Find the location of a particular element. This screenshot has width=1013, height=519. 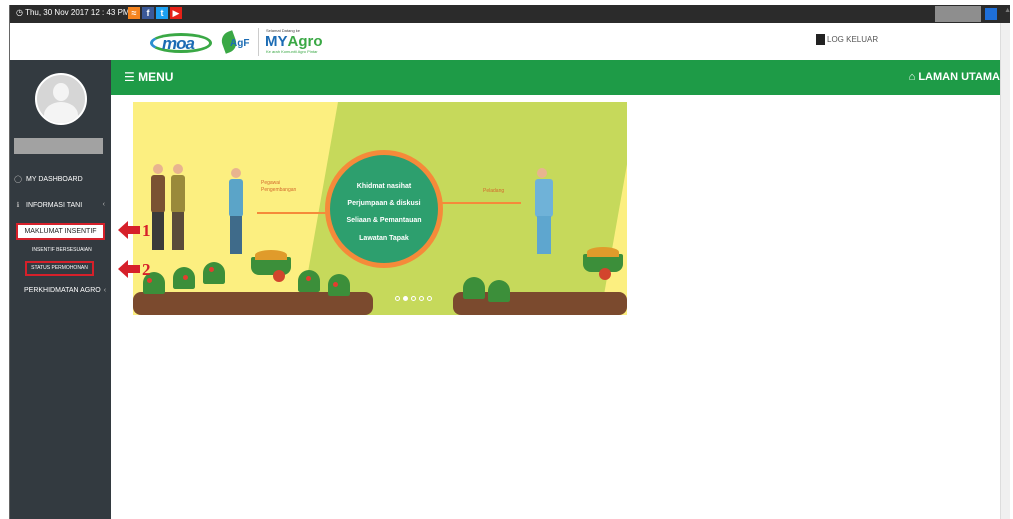

menu-label: MENU is located at coordinates (156, 77).